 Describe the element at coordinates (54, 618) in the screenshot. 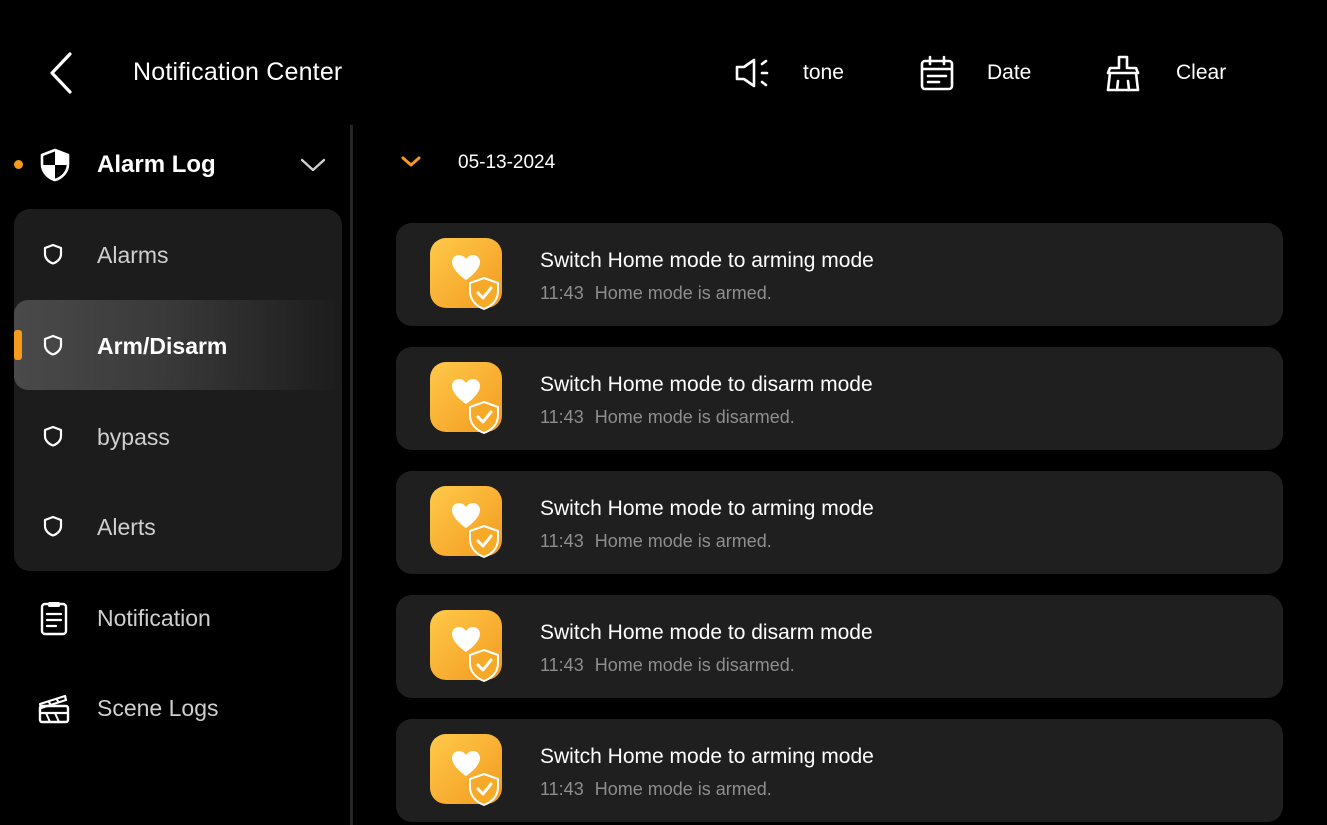

I see `clipboard-icon` at that location.